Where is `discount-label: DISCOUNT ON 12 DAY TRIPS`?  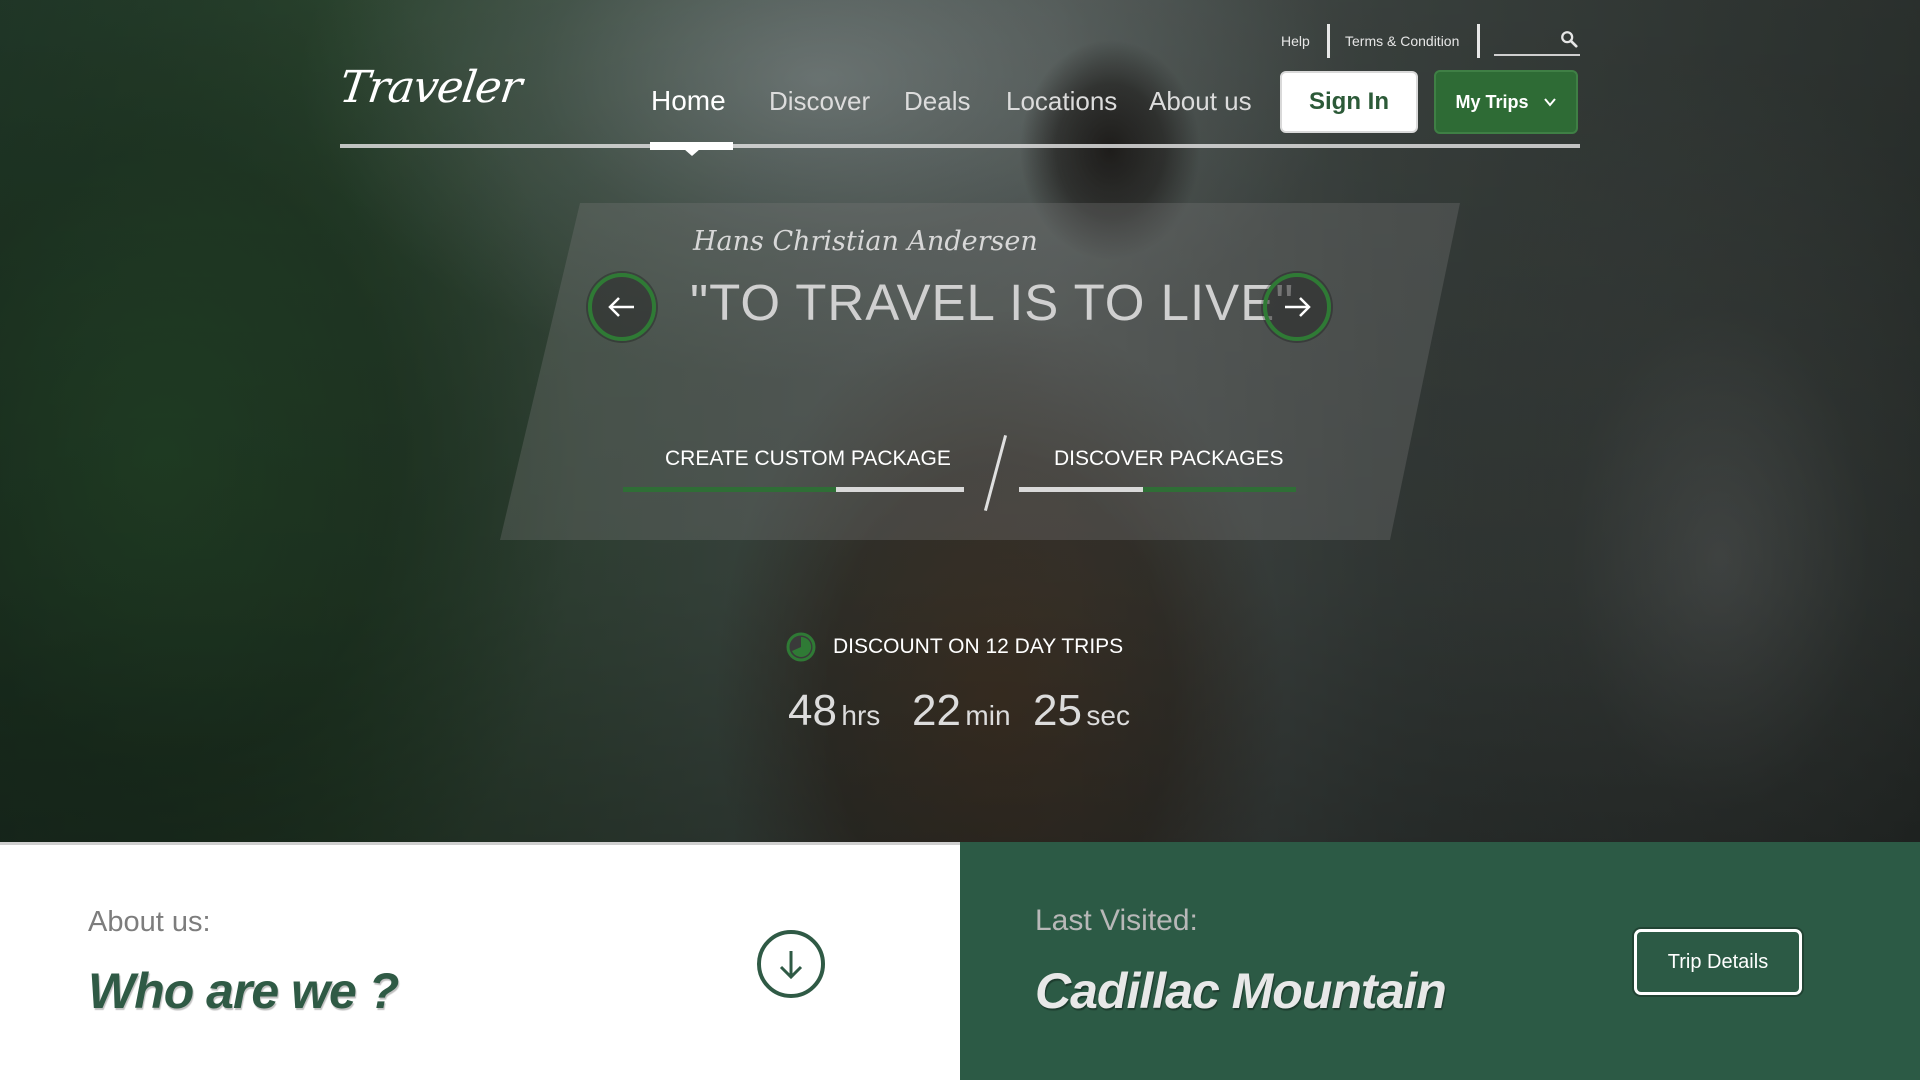 discount-label: DISCOUNT ON 12 DAY TRIPS is located at coordinates (978, 646).